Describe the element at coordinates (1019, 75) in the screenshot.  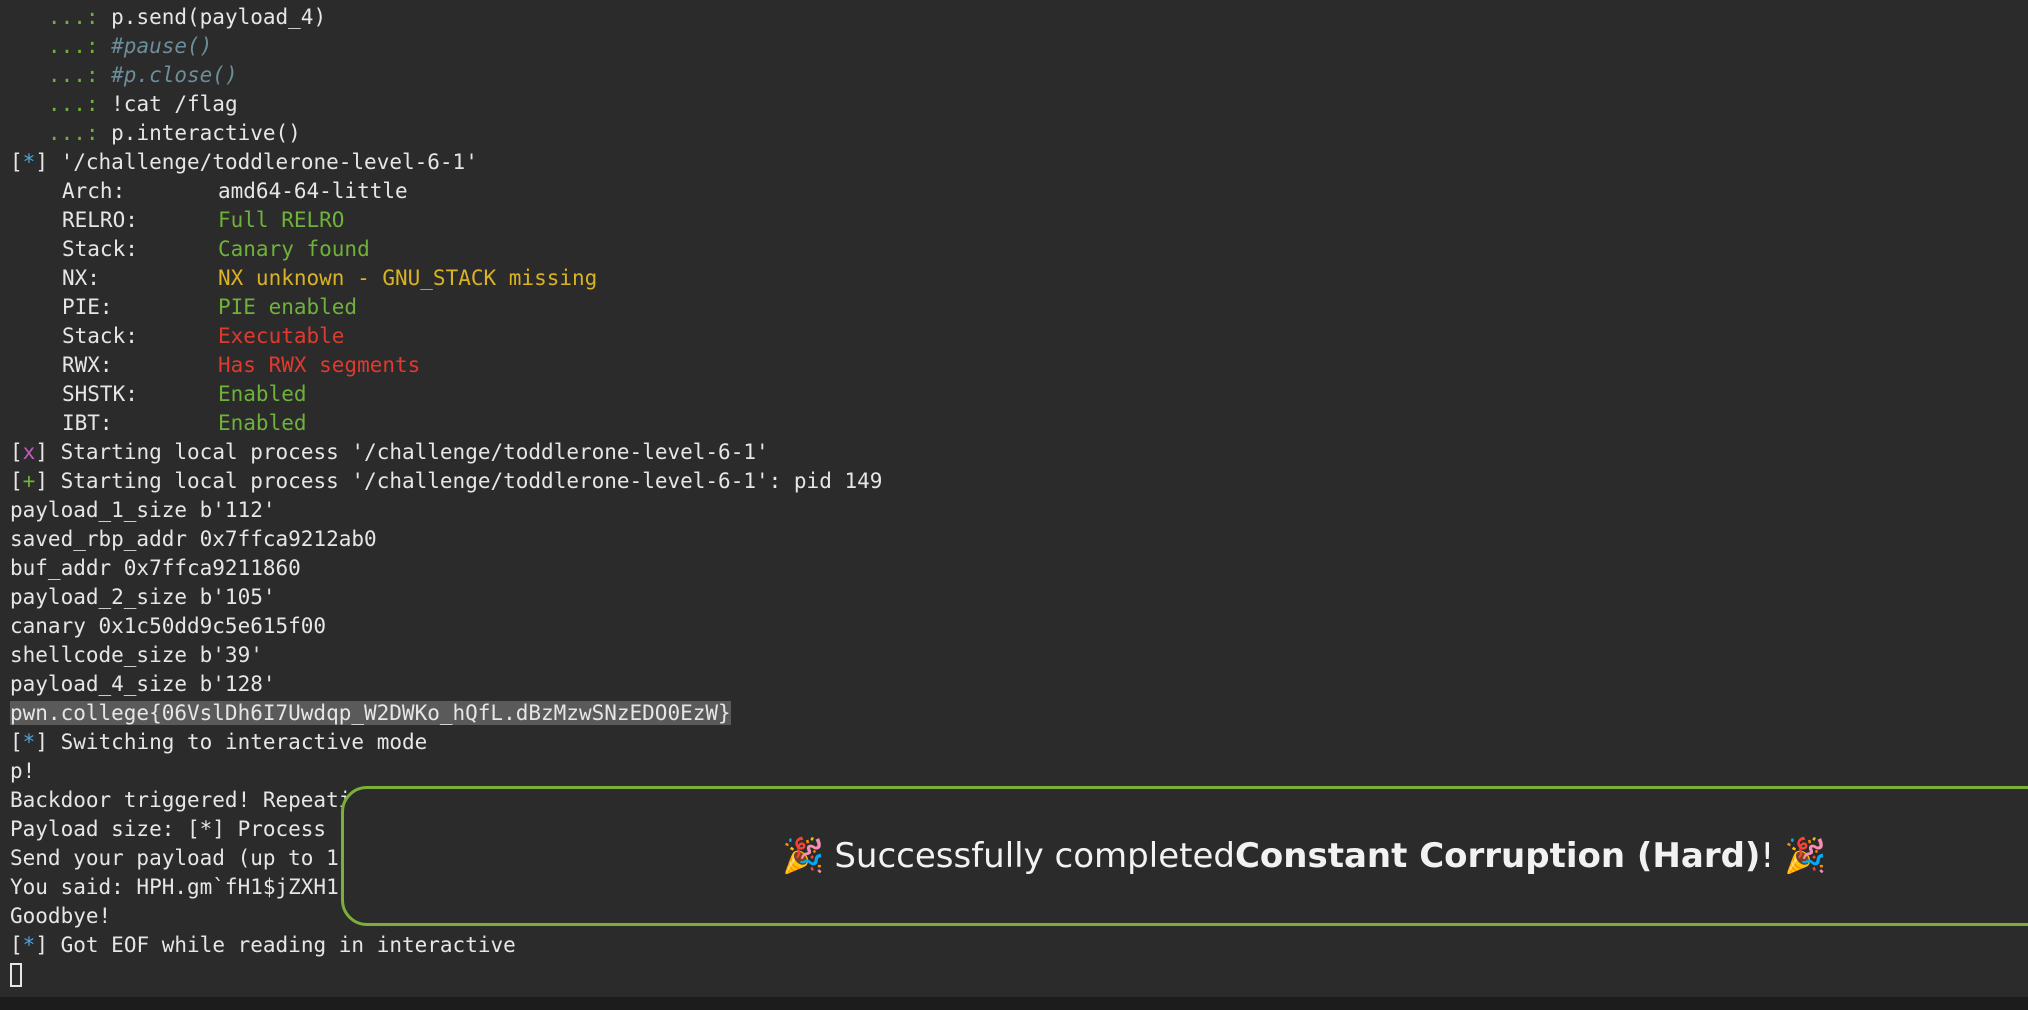
I see `ipython-line-3: ...: #p.close()` at that location.